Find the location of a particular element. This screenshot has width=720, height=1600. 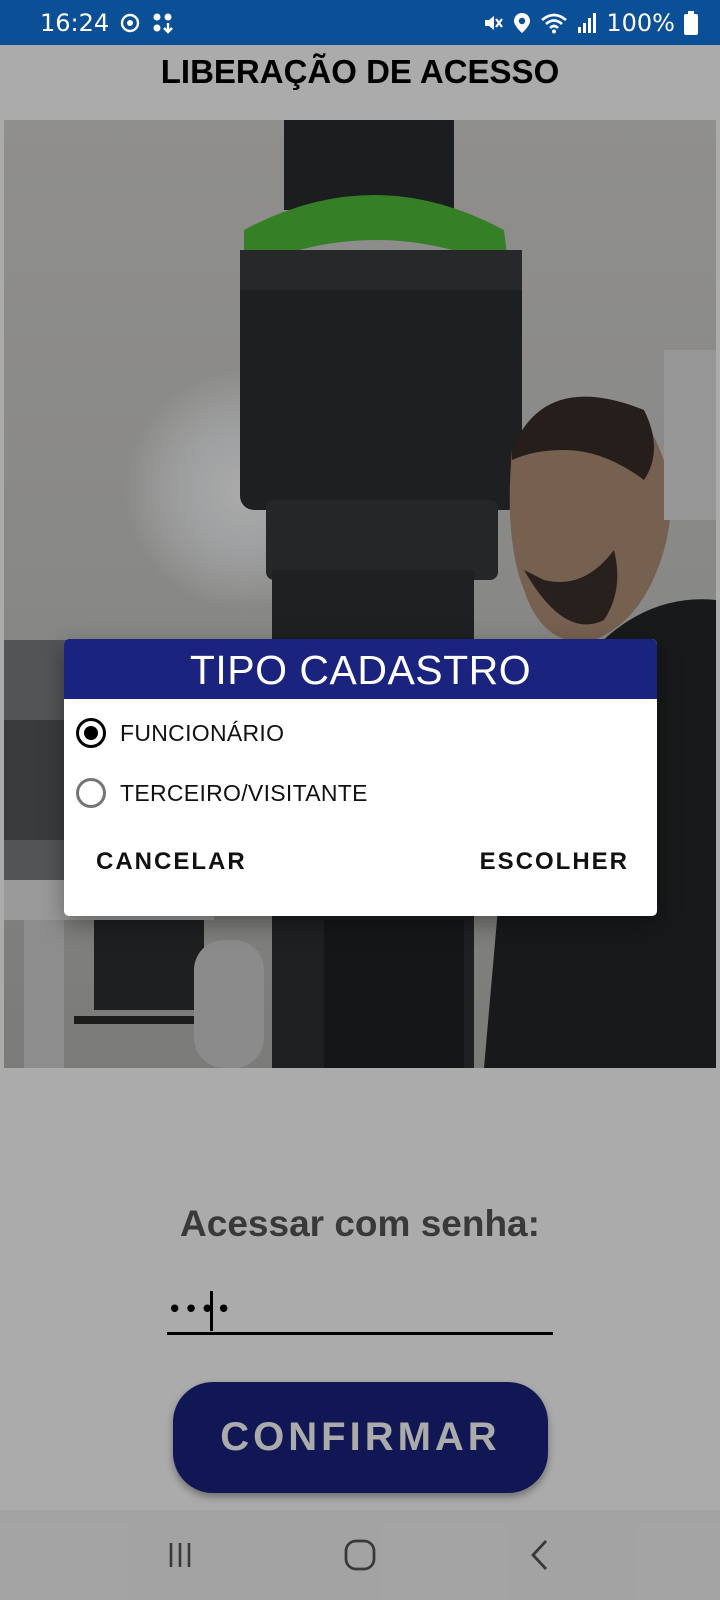

radio-label: FUNCIONÁRIO is located at coordinates (202, 732).